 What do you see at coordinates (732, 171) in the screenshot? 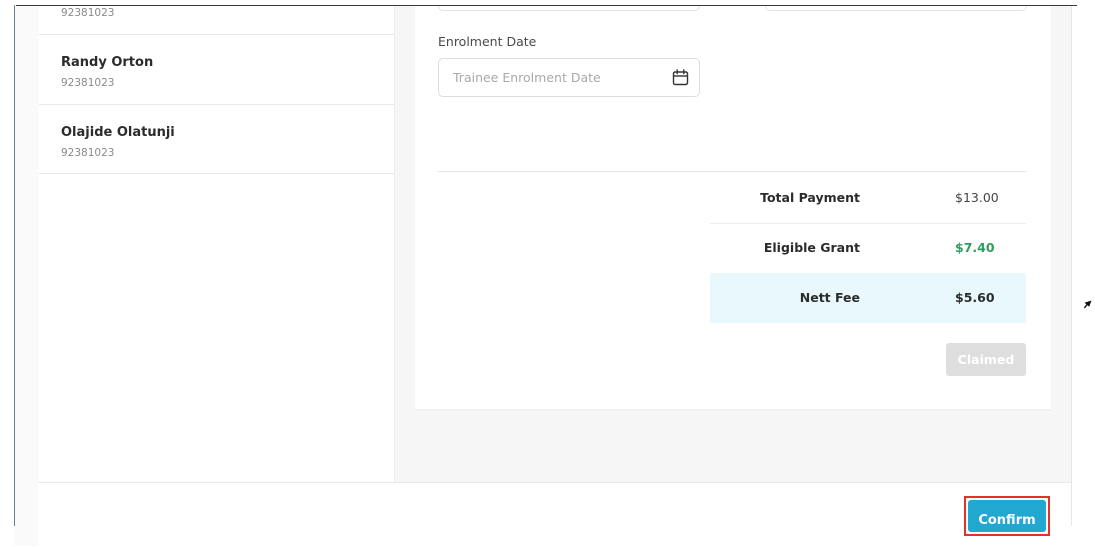
I see `summary-divider` at bounding box center [732, 171].